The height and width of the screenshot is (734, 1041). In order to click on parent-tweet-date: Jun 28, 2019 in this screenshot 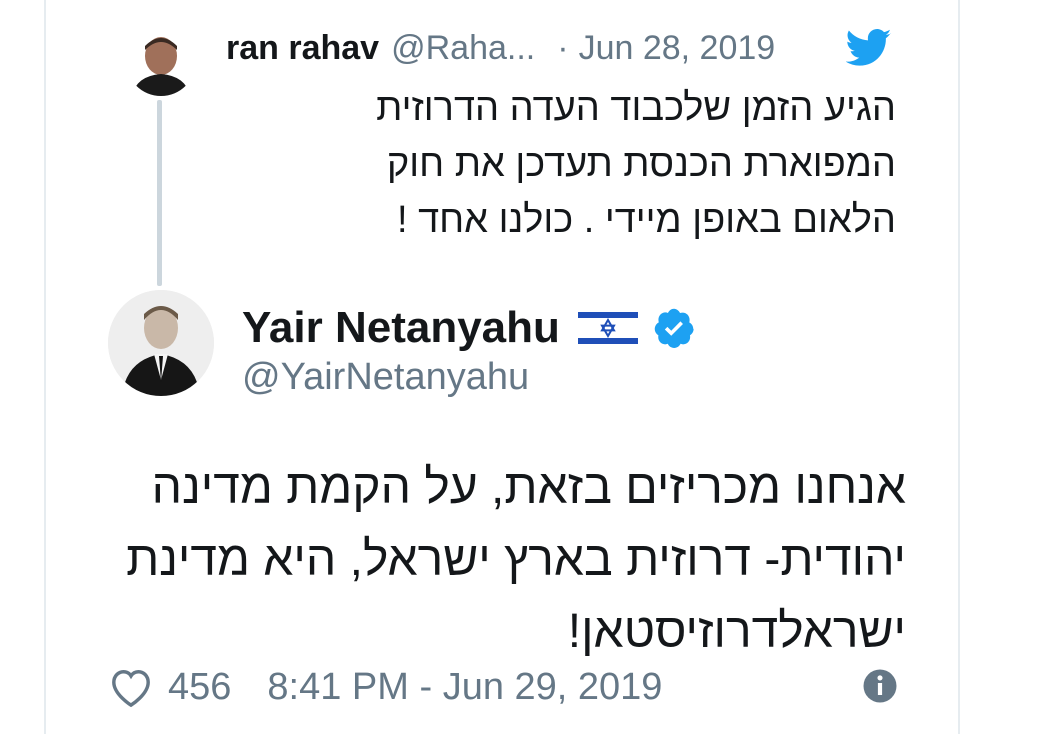, I will do `click(677, 48)`.